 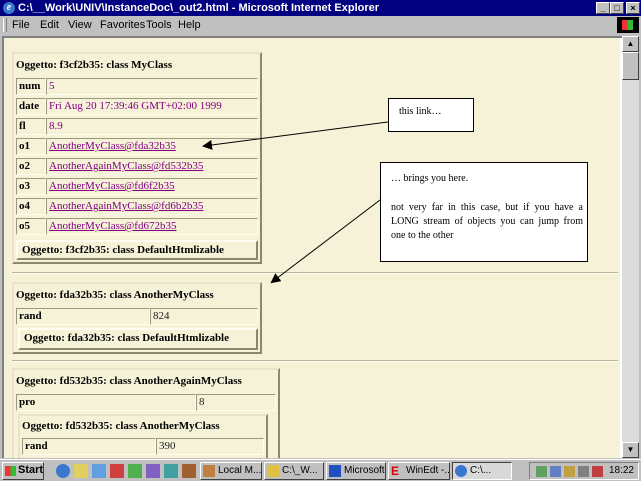 I want to click on tray-volume-icon, so click(x=583, y=471).